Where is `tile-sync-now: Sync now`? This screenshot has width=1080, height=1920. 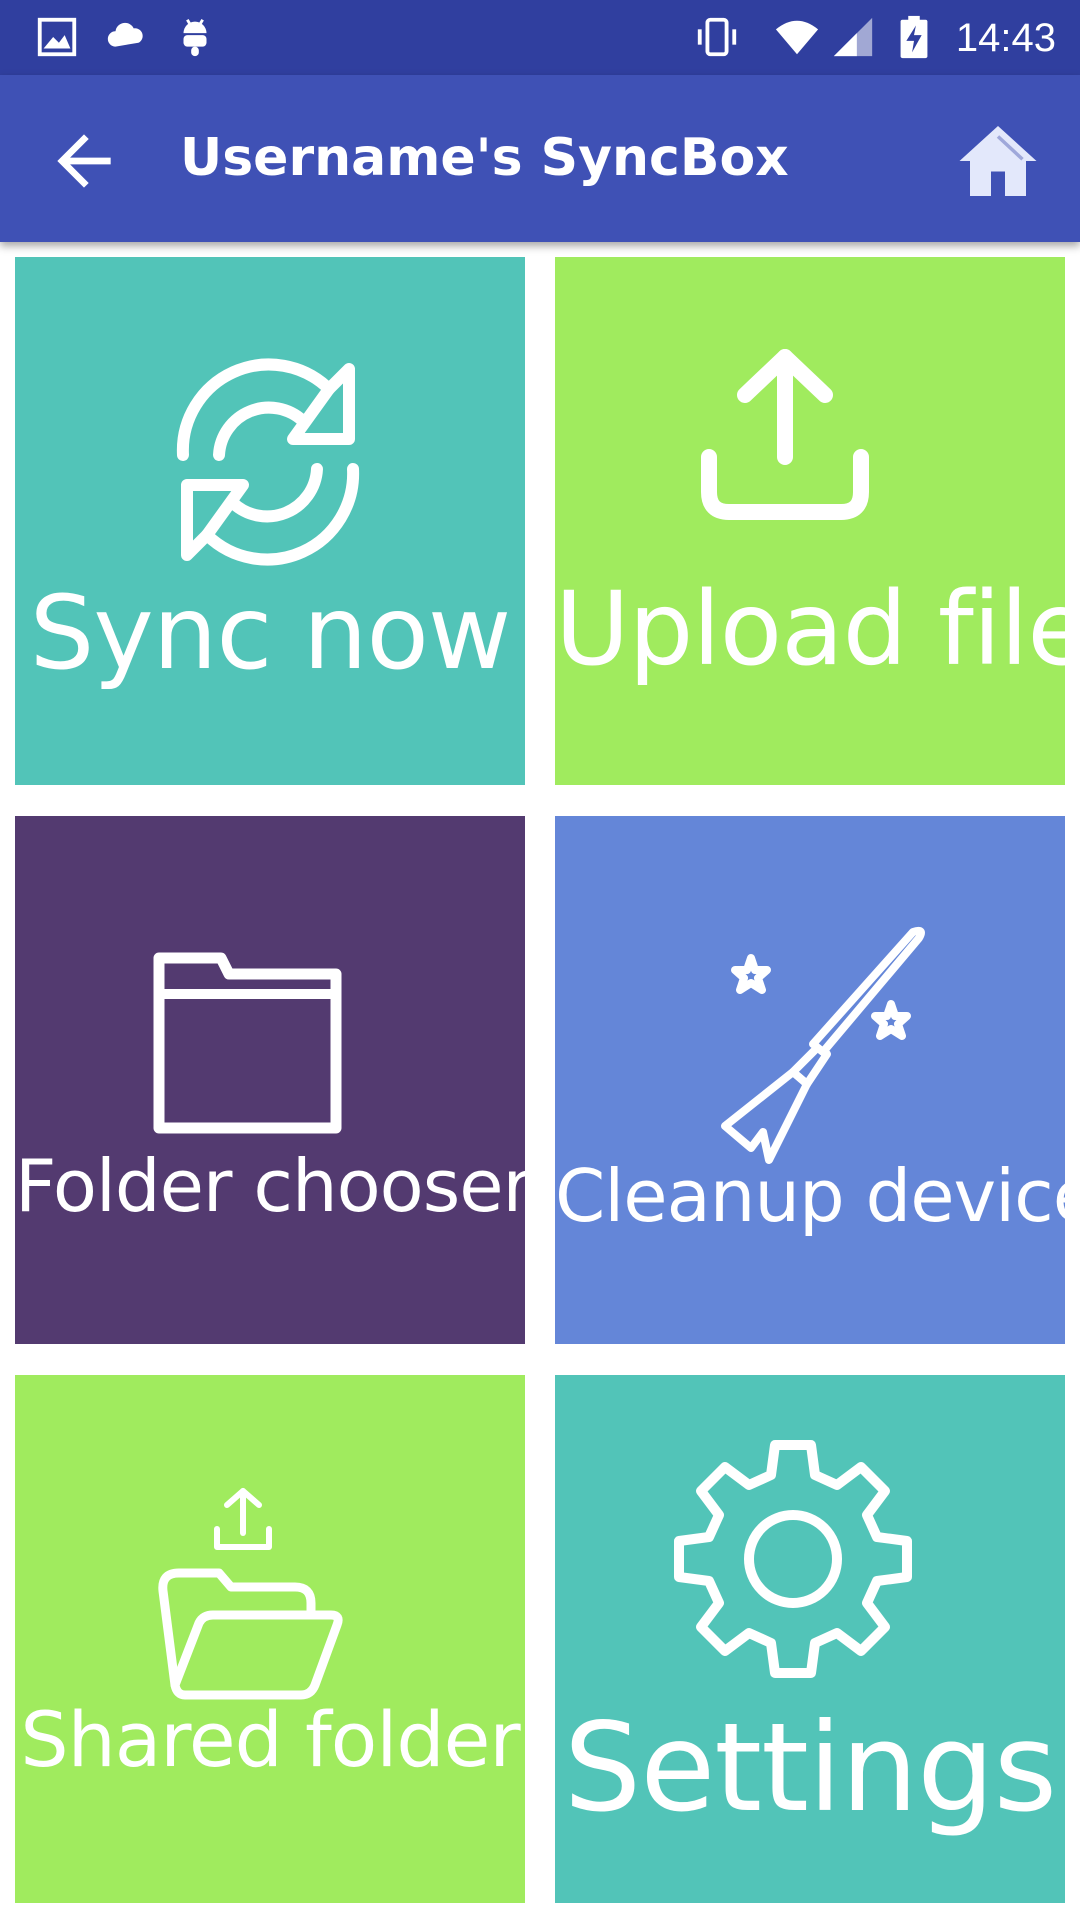
tile-sync-now: Sync now is located at coordinates (270, 521).